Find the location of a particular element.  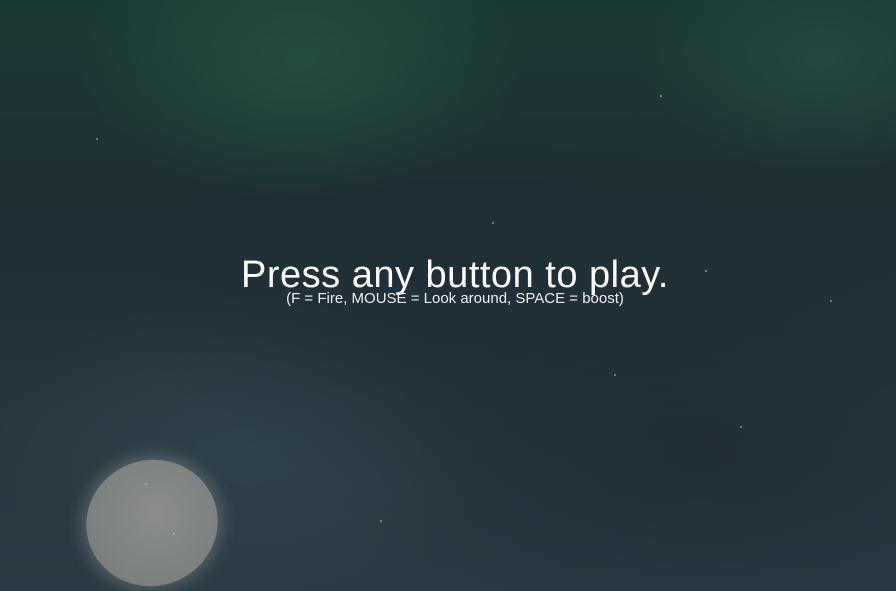

planet is located at coordinates (152, 516).